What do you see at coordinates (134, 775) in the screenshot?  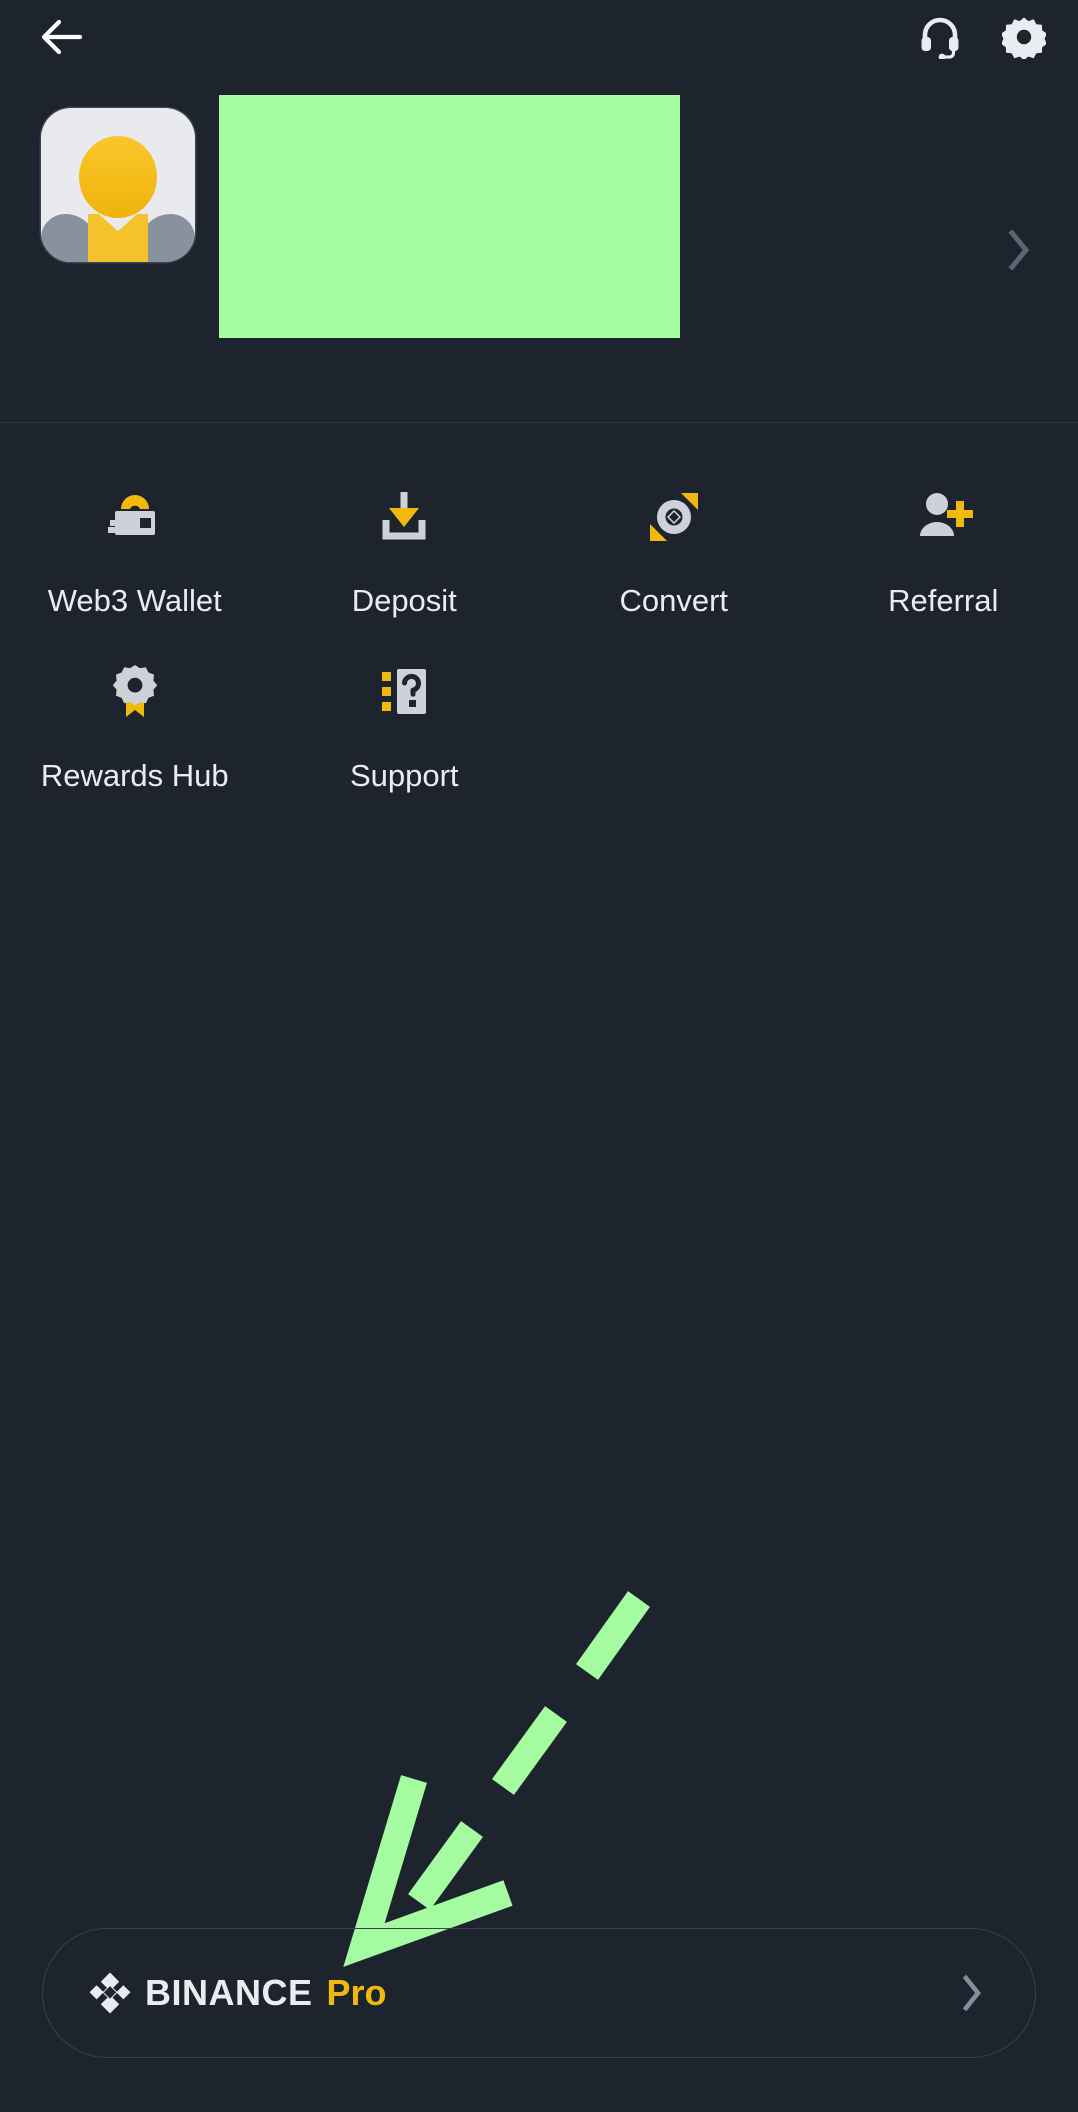 I see `shortcut-label: Rewards Hub` at bounding box center [134, 775].